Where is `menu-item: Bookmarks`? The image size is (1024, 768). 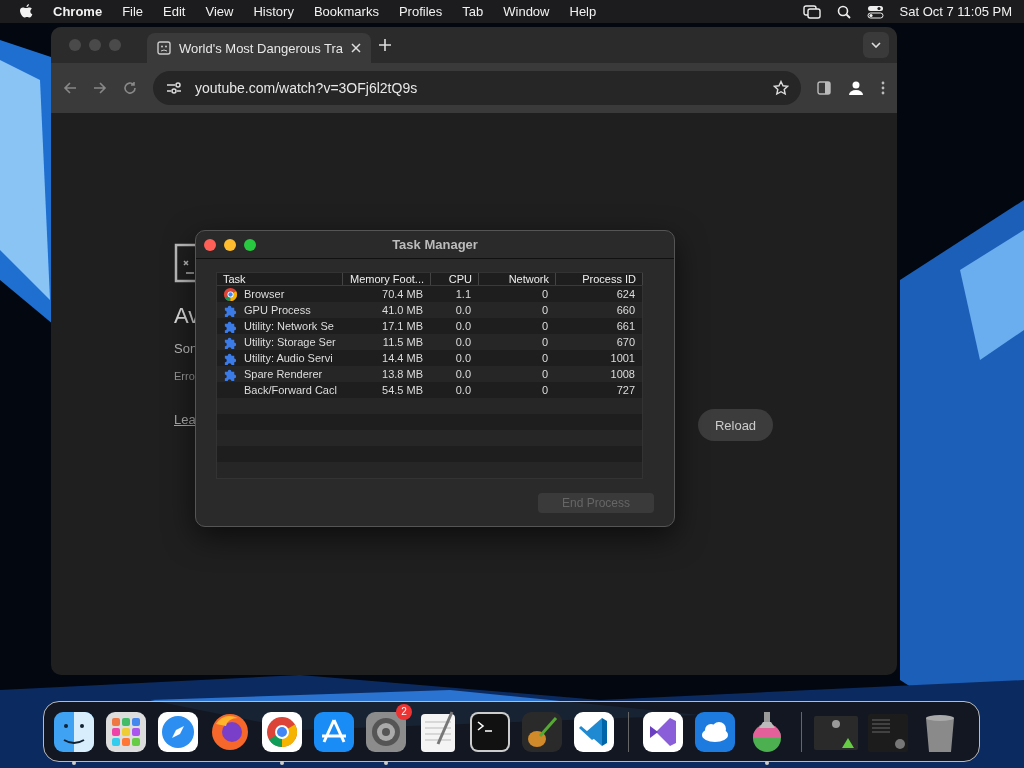 menu-item: Bookmarks is located at coordinates (346, 11).